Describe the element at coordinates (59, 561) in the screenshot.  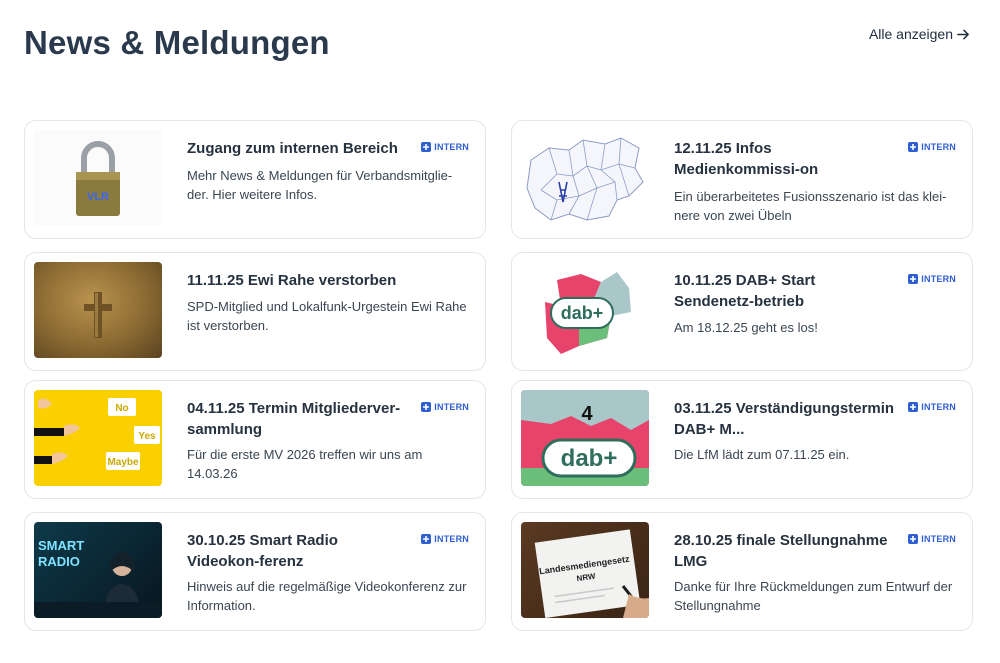
I see `svg-text: RADIO` at that location.